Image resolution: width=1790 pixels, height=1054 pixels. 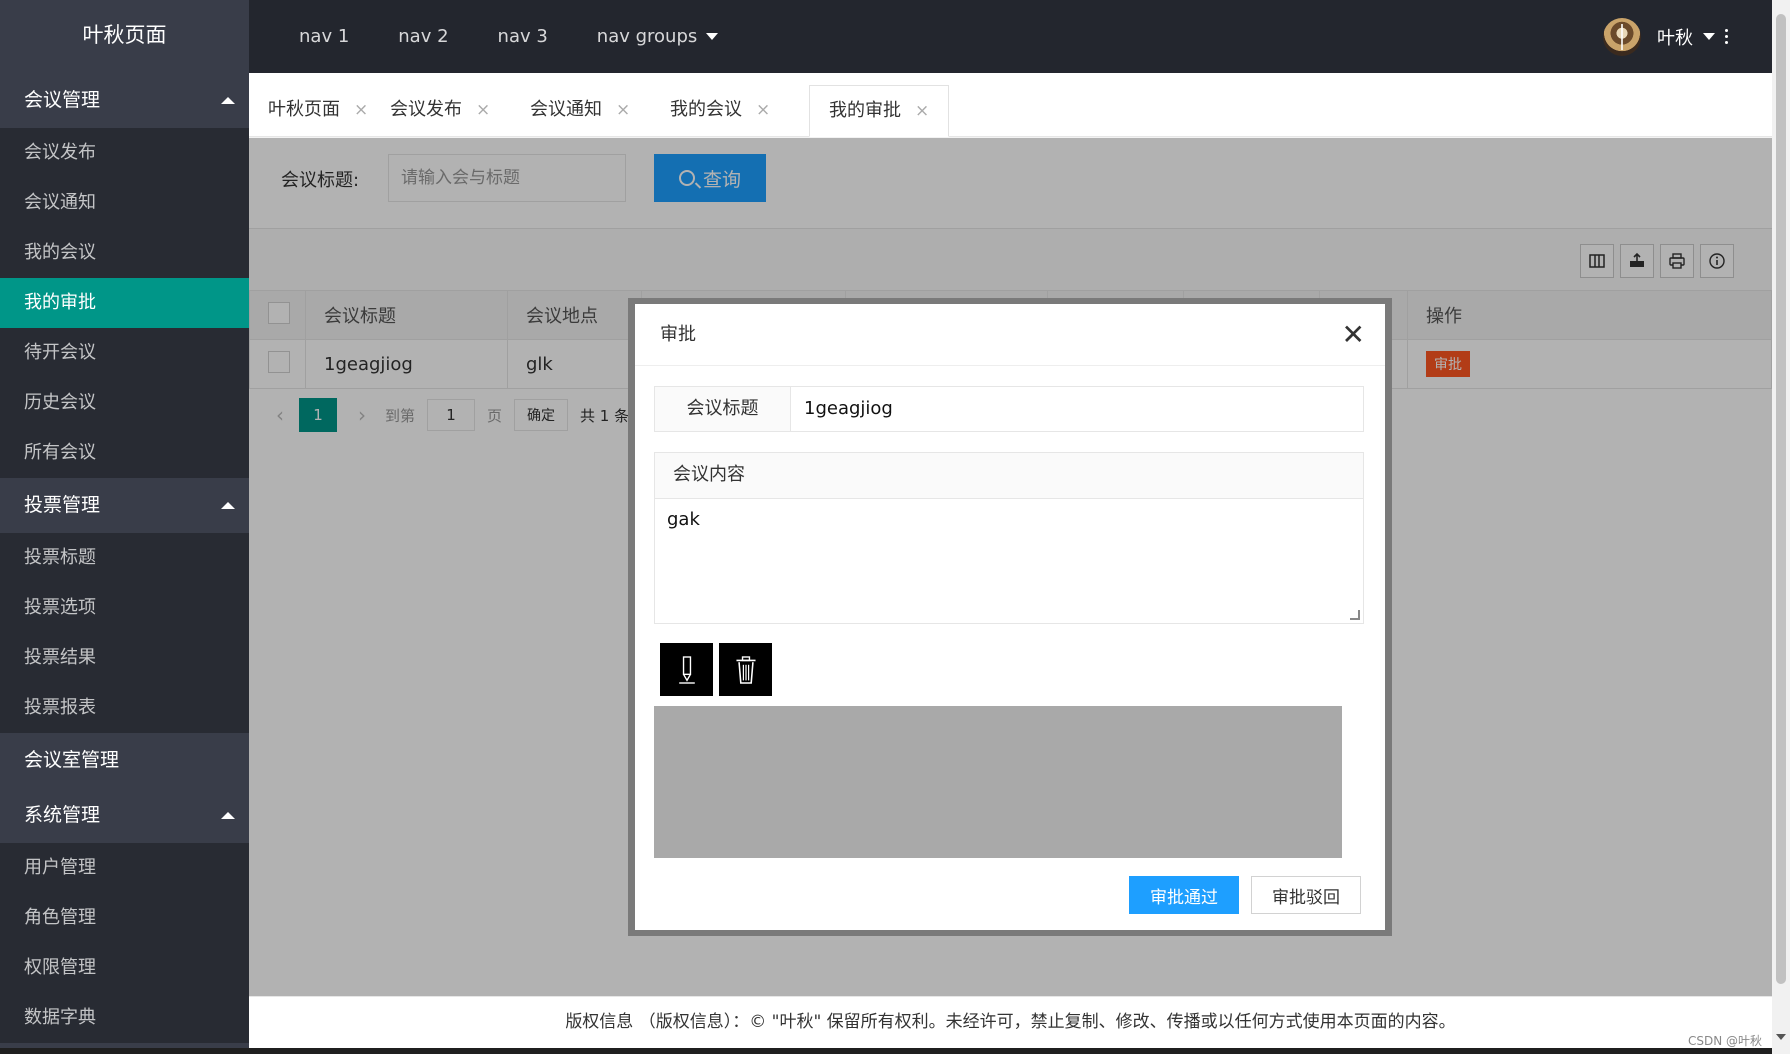 I want to click on tab-publish: 会议发布 ×, so click(x=430, y=111).